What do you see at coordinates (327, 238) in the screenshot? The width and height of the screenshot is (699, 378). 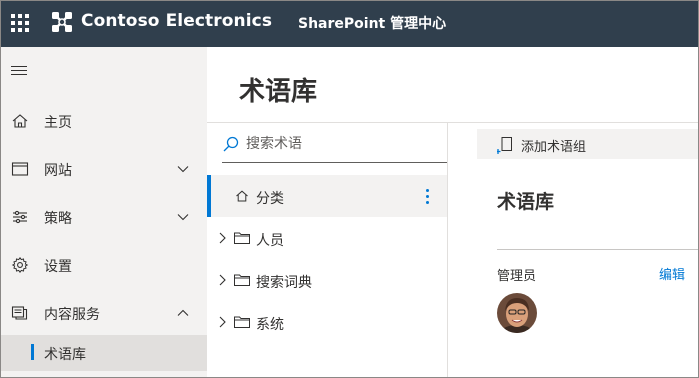 I see `tree-item-people: 人员` at bounding box center [327, 238].